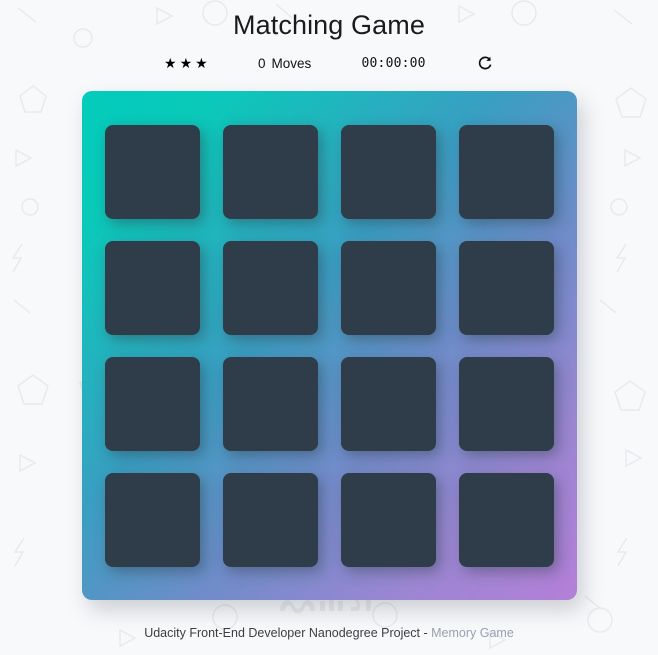 Image resolution: width=658 pixels, height=655 pixels. What do you see at coordinates (329, 25) in the screenshot?
I see `page-title: Matching Game` at bounding box center [329, 25].